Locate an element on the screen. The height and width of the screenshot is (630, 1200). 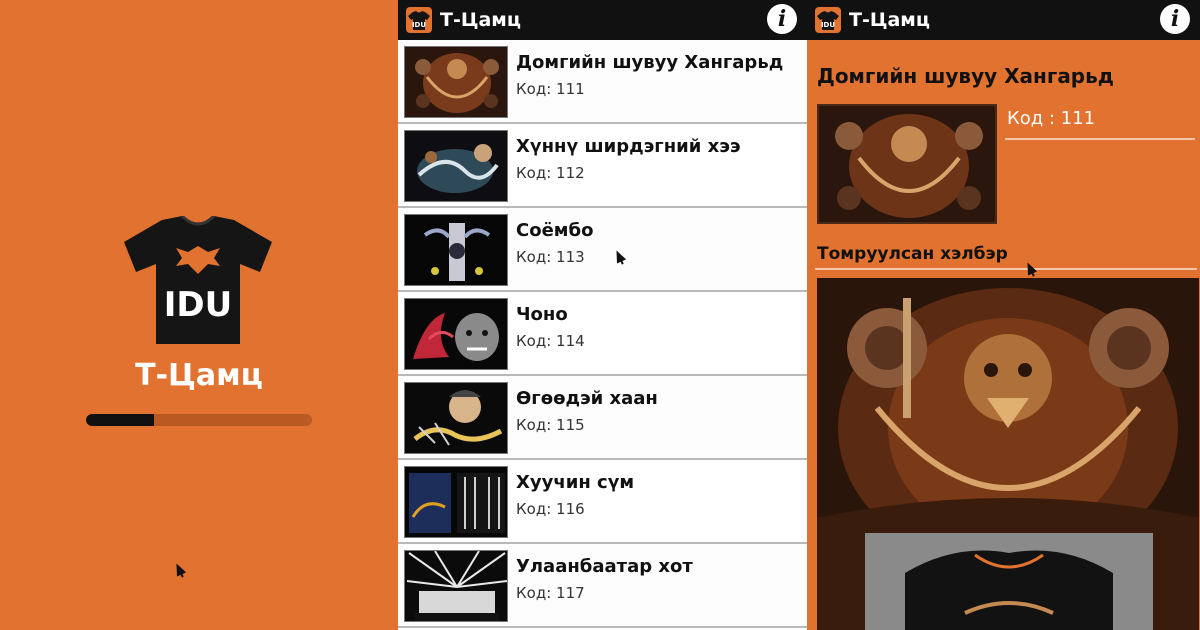
list-item: Өгөөдэй хаан Код: 115 is located at coordinates (602, 418).